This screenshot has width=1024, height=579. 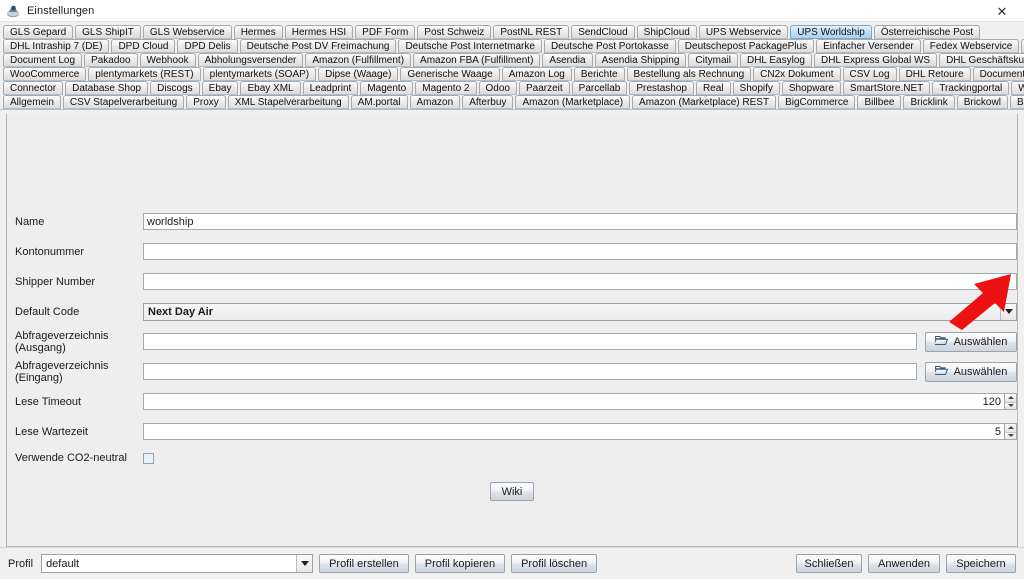 What do you see at coordinates (580, 221) in the screenshot?
I see `name-input` at bounding box center [580, 221].